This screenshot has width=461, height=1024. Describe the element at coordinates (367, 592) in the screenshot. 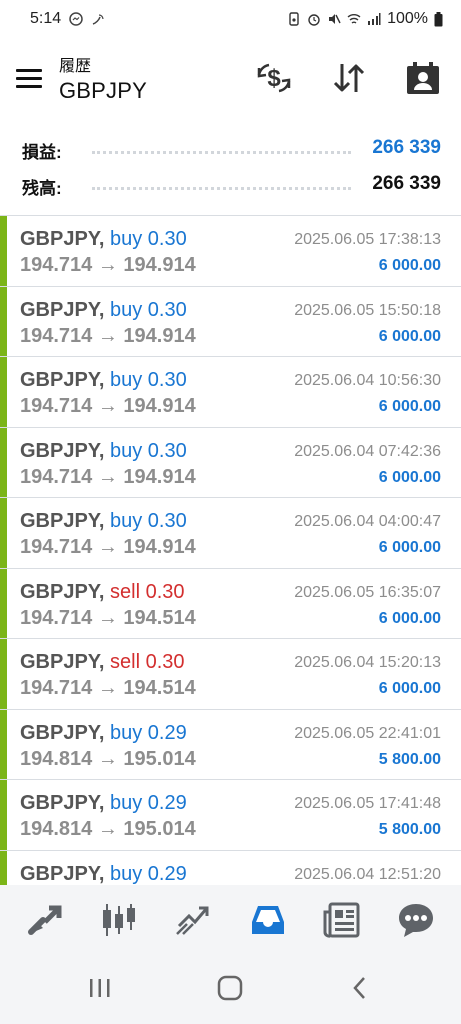

I see `deal-time: 2025.06.05 16:35:07` at that location.